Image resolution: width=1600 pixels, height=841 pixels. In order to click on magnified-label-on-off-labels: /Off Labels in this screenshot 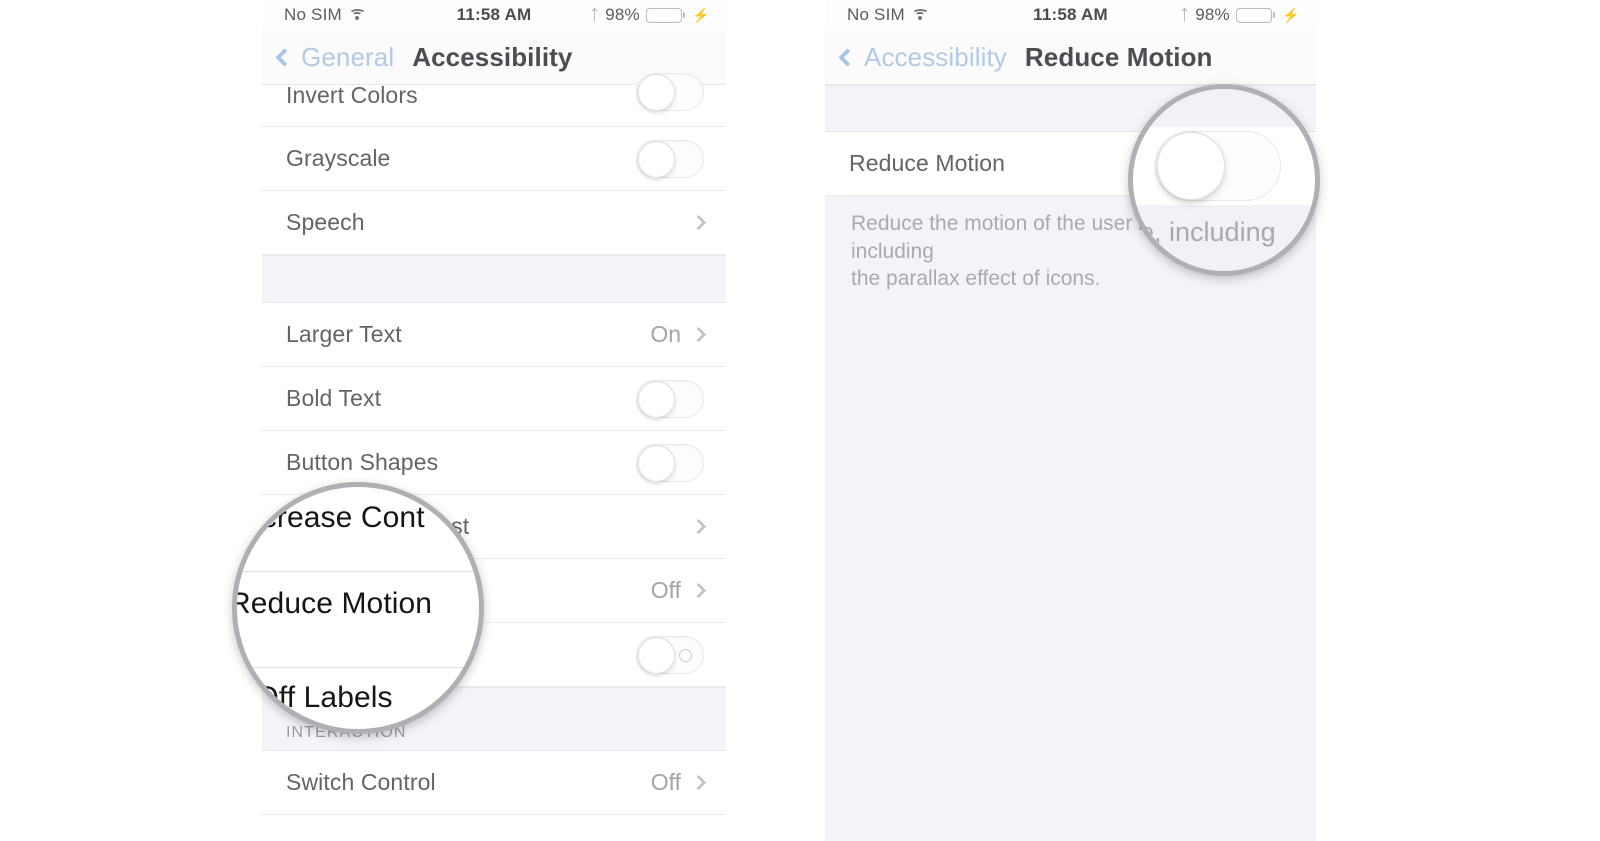, I will do `click(320, 697)`.